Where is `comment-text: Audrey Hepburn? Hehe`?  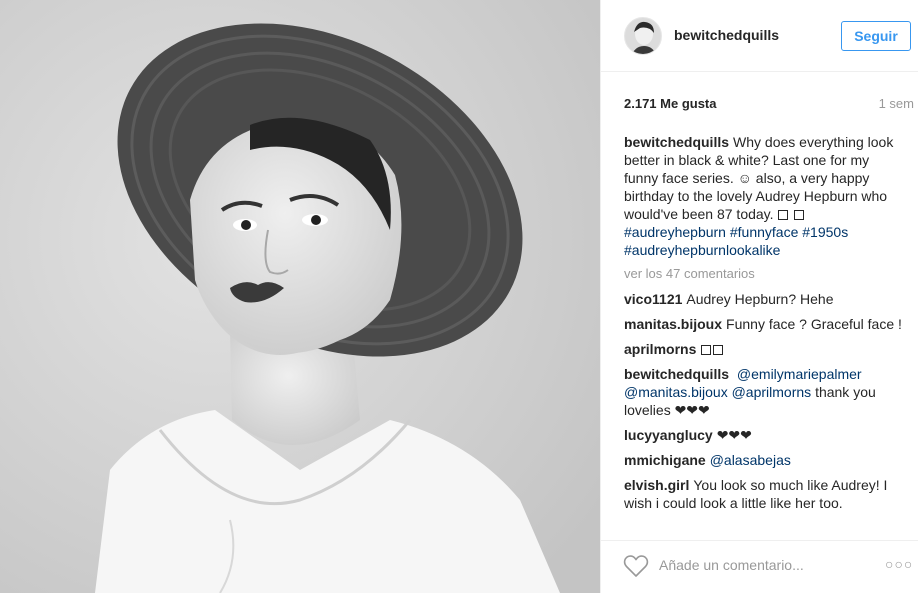
comment-text: Audrey Hepburn? Hehe is located at coordinates (760, 299).